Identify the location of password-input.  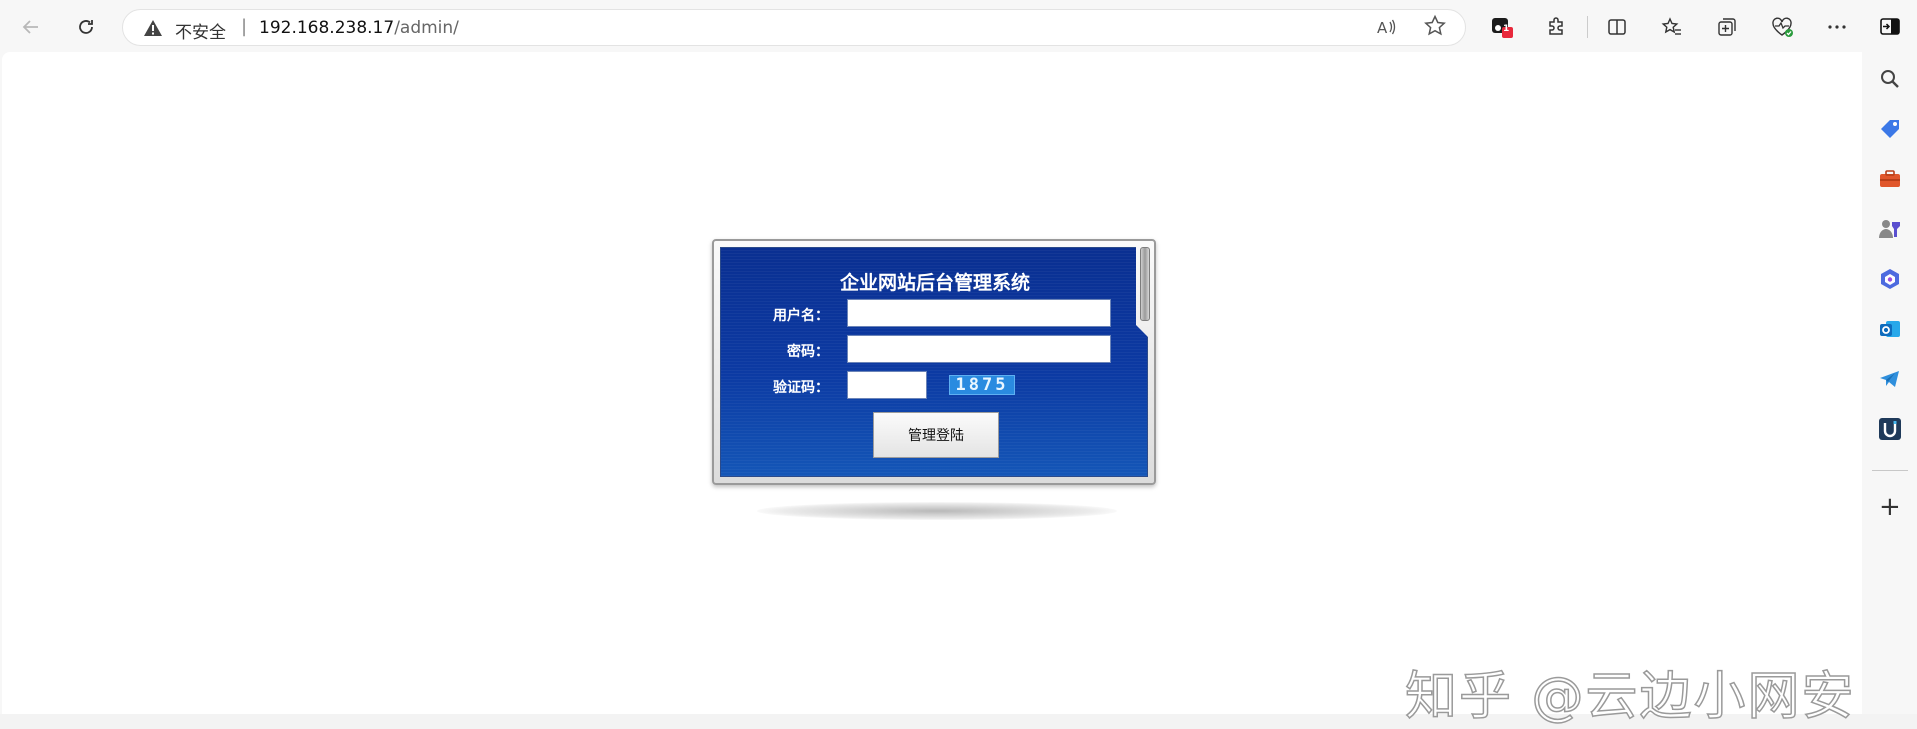
(979, 349).